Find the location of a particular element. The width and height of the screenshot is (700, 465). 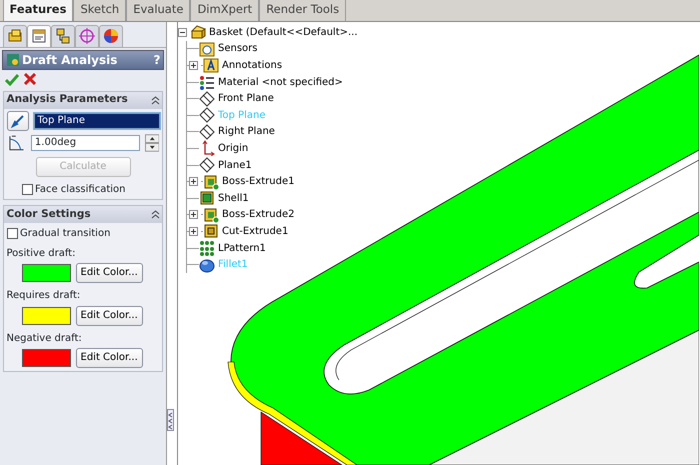

crosshair-icon is located at coordinates (87, 36).